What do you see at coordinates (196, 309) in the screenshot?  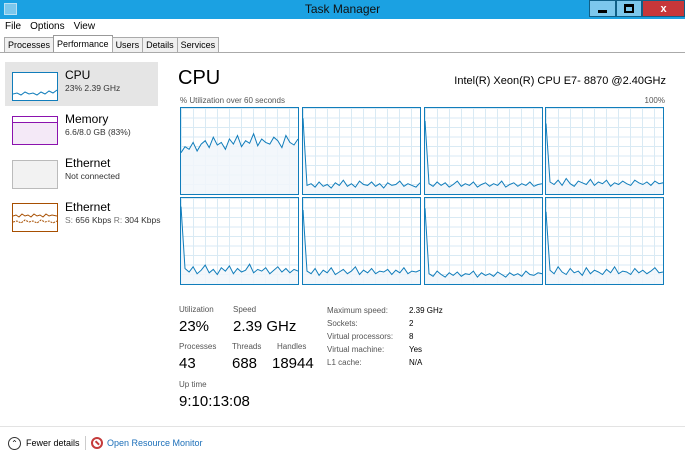 I see `utilization-label: Utilization` at bounding box center [196, 309].